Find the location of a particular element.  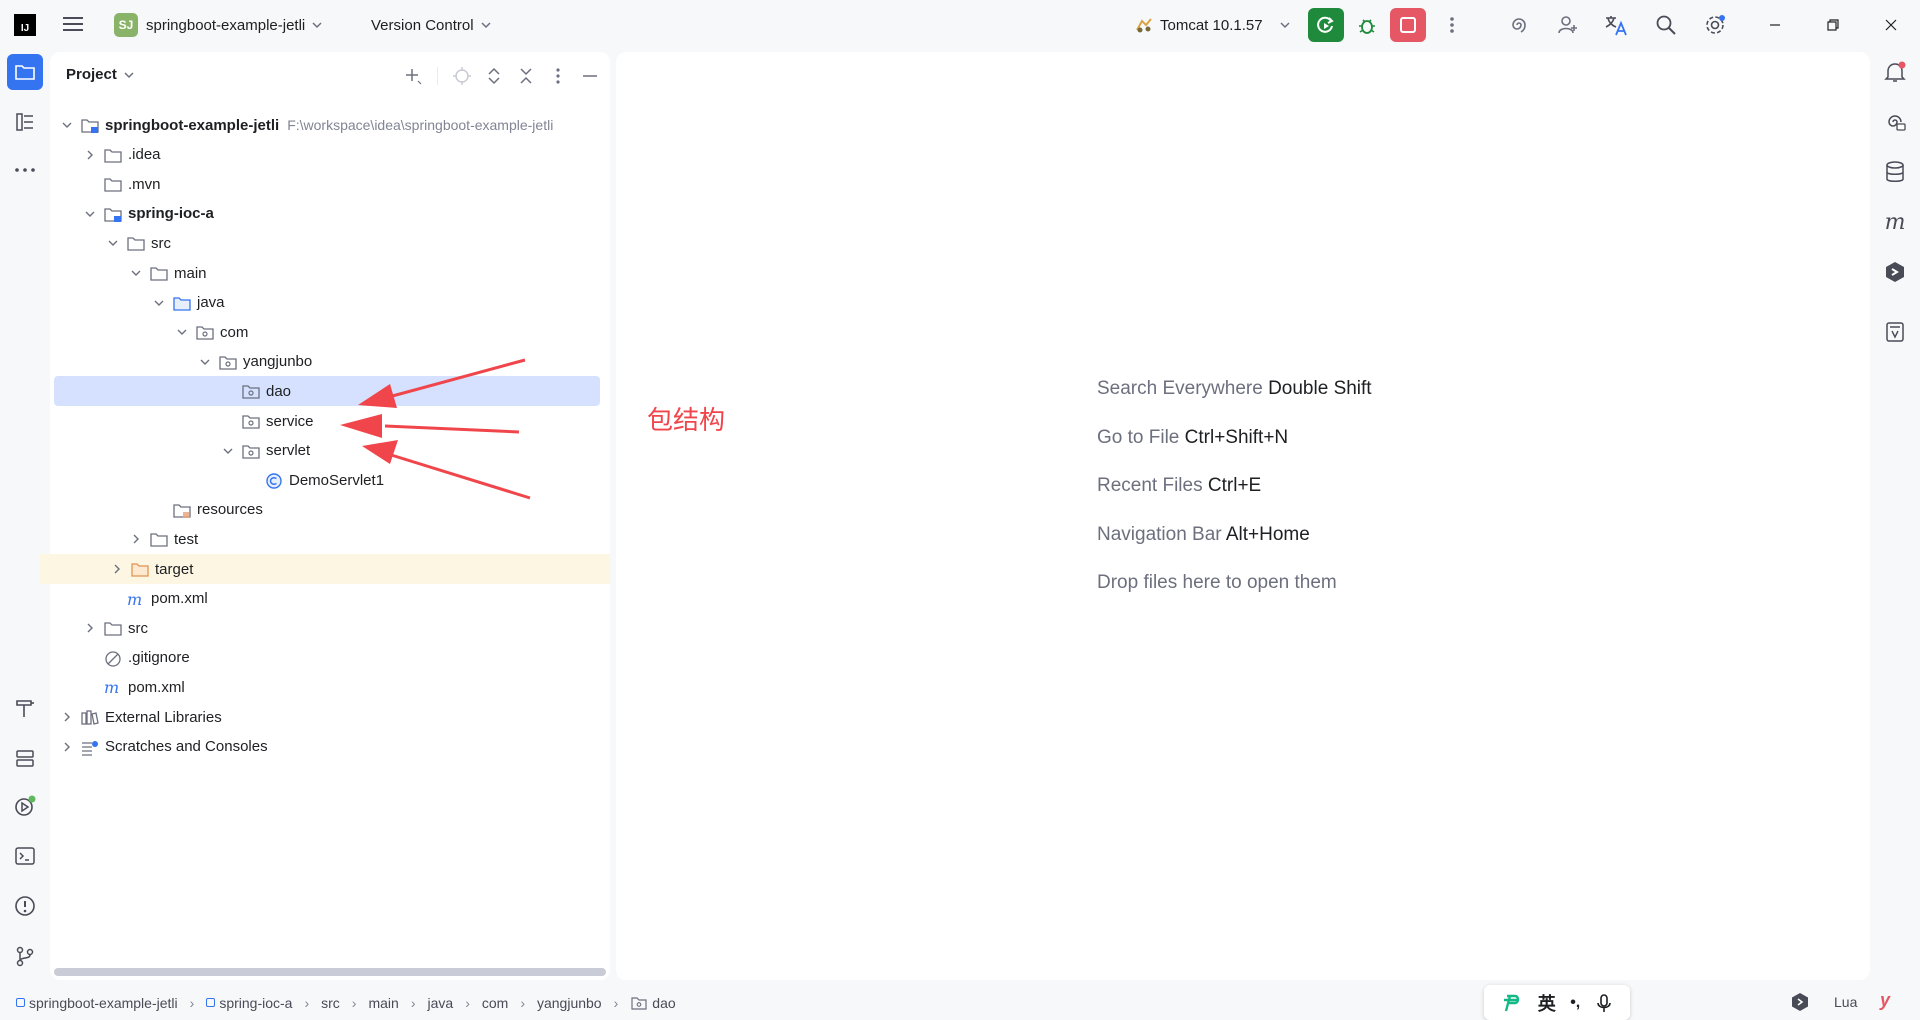

tree-item--mvn: .mvn is located at coordinates (330, 184).